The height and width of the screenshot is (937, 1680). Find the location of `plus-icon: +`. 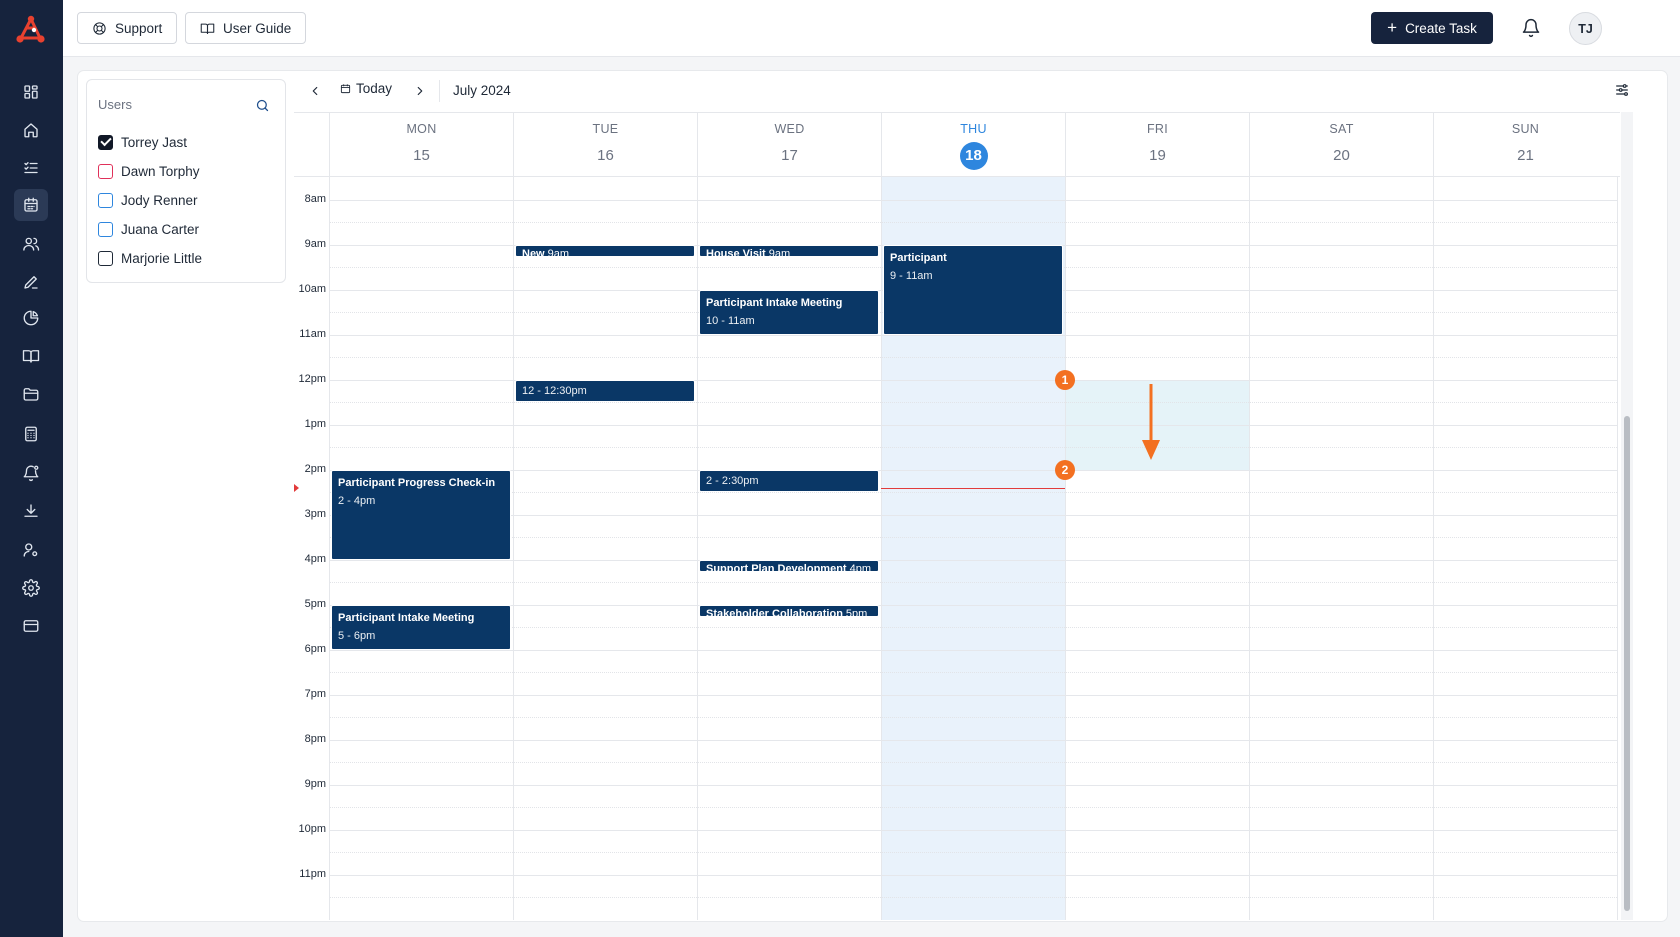

plus-icon: + is located at coordinates (1392, 27).